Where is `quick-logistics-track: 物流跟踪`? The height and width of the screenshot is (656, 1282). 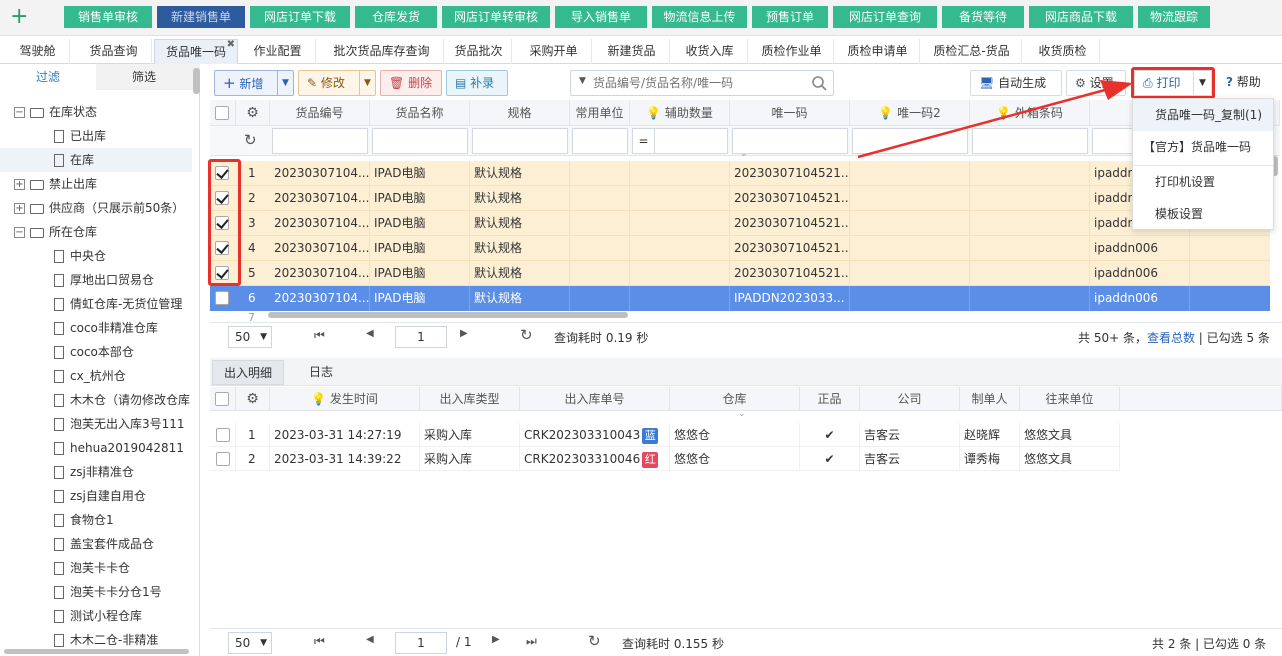 quick-logistics-track: 物流跟踪 is located at coordinates (1174, 17).